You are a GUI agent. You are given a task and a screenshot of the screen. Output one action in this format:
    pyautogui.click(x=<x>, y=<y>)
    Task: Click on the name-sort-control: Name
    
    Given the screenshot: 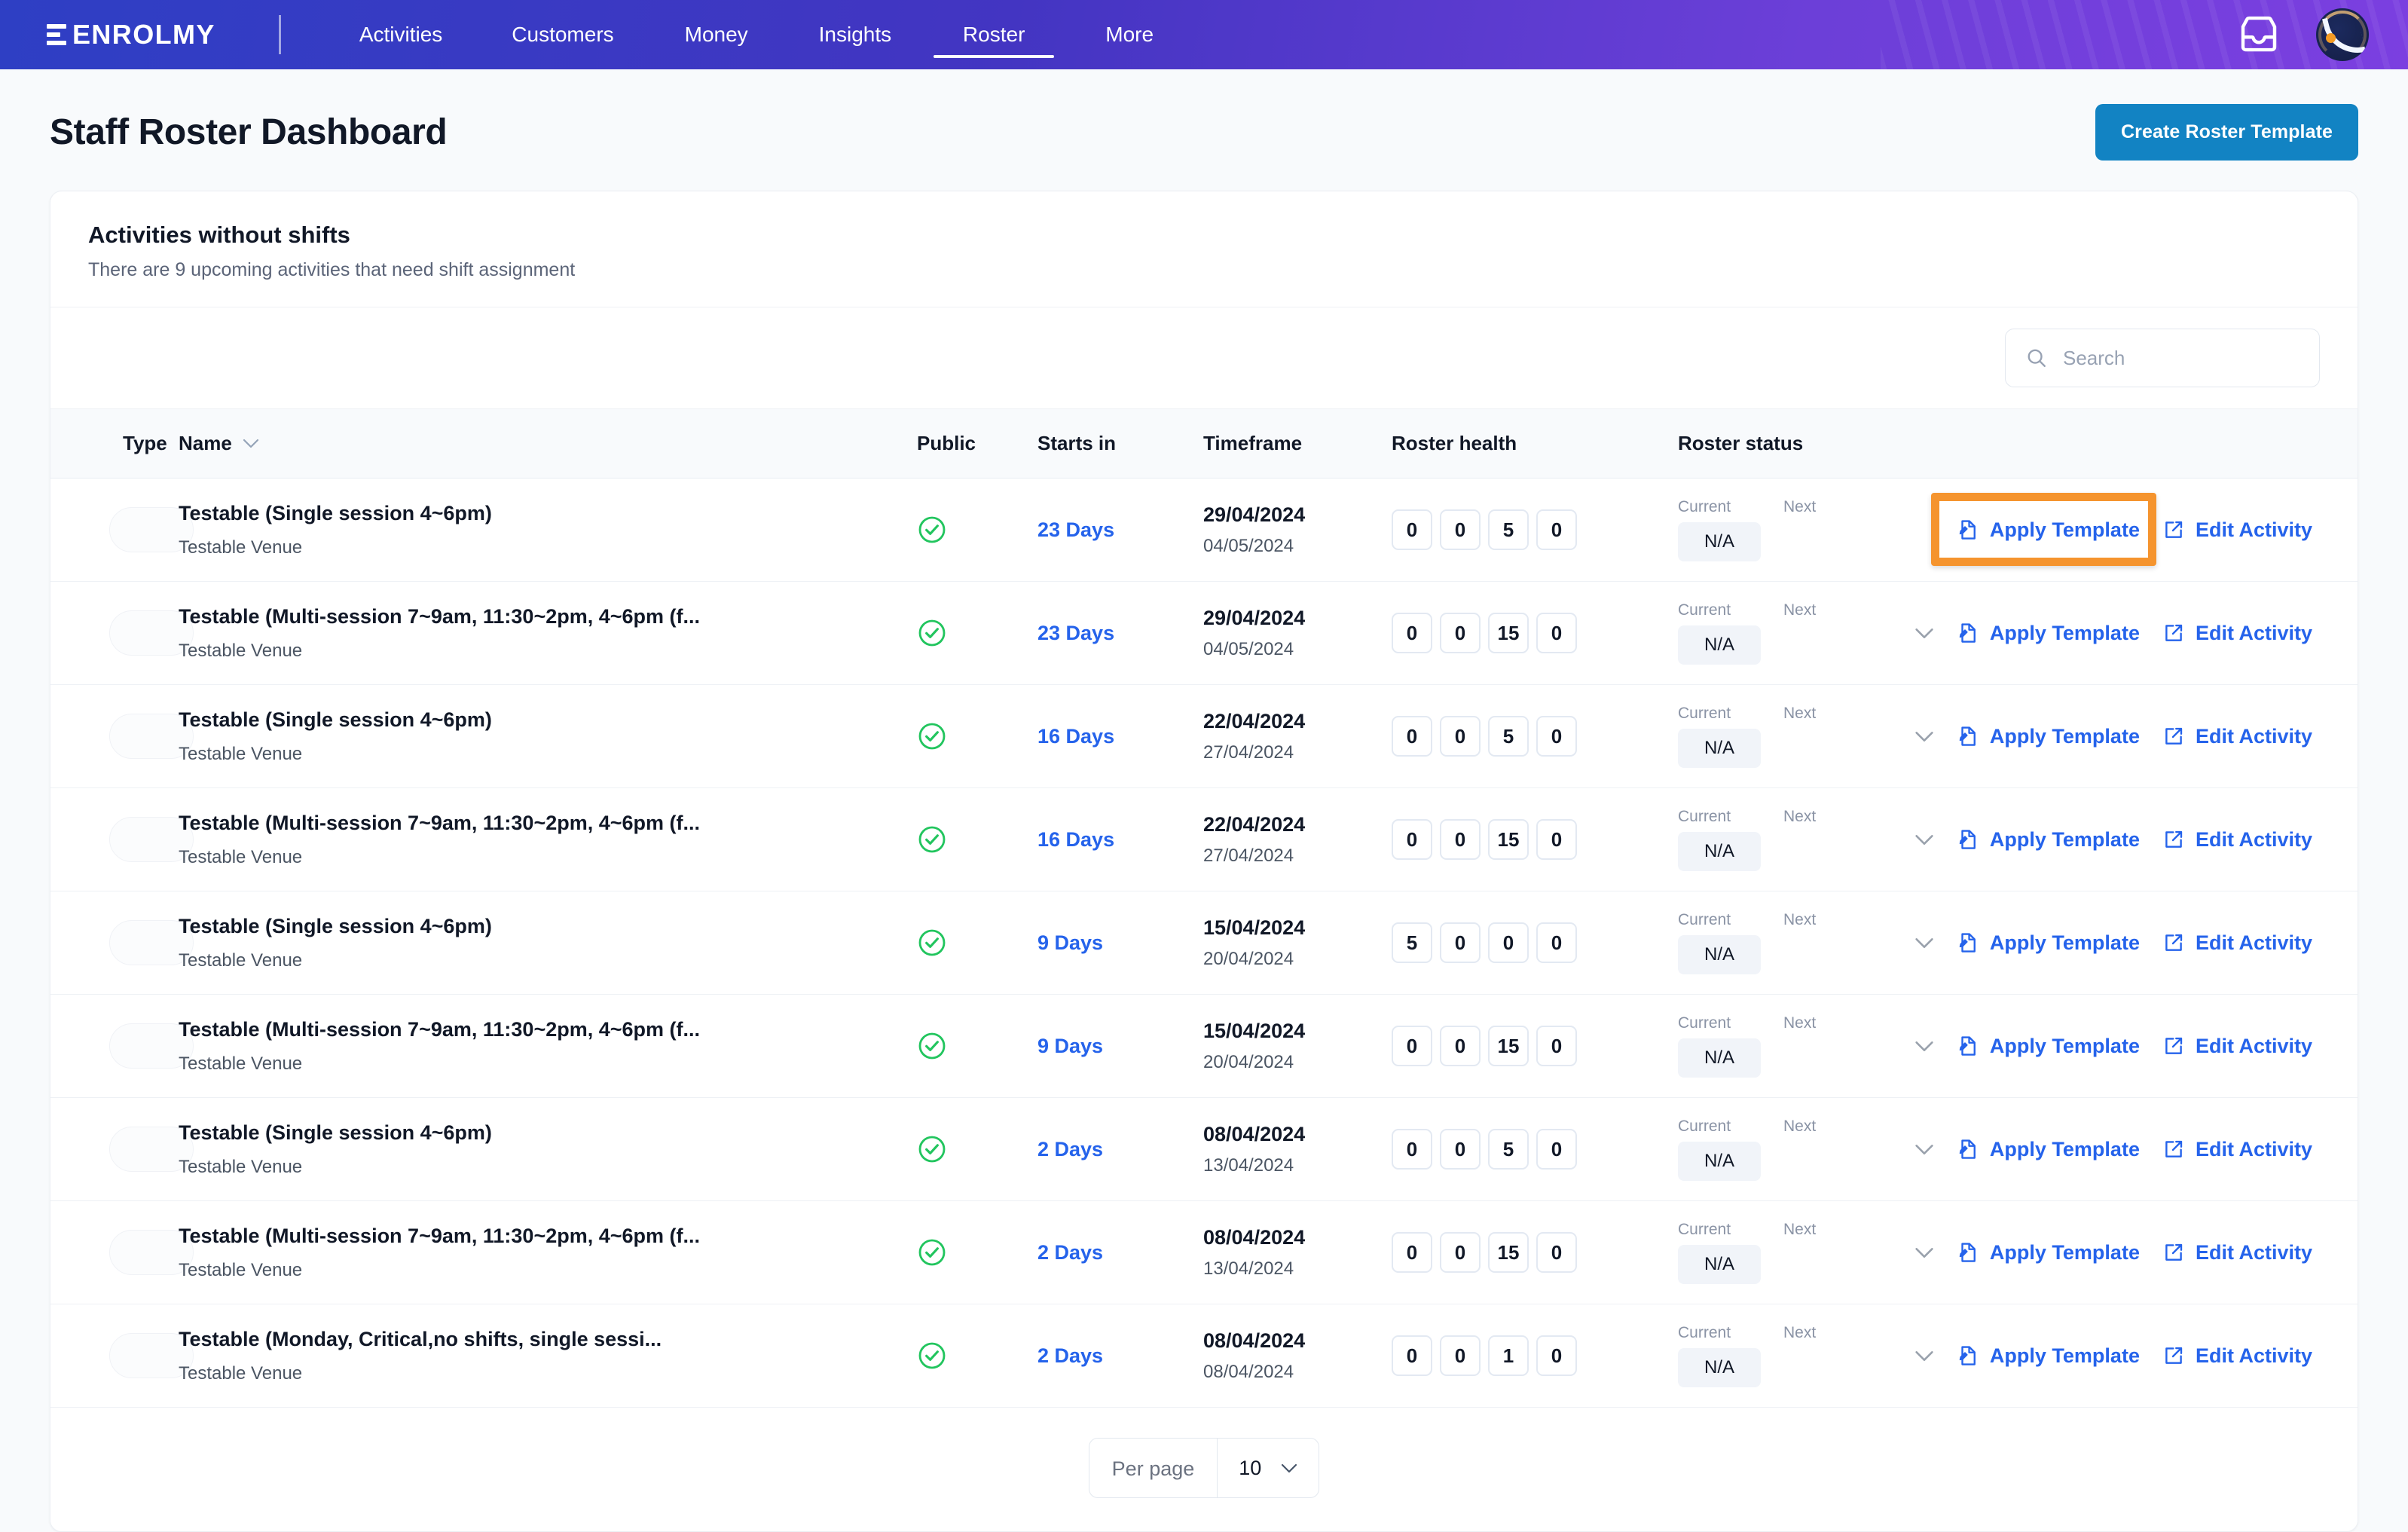 What is the action you would take?
    pyautogui.click(x=219, y=444)
    